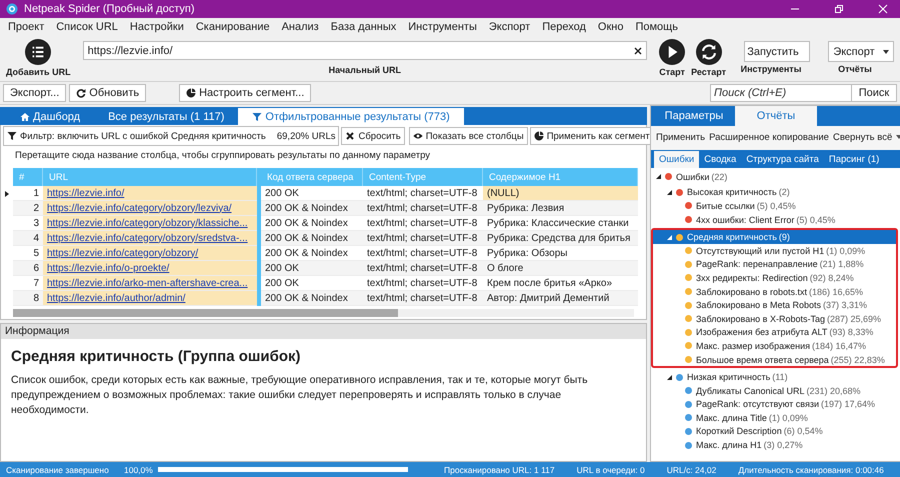  What do you see at coordinates (28, 268) in the screenshot?
I see `table-cell: 6` at bounding box center [28, 268].